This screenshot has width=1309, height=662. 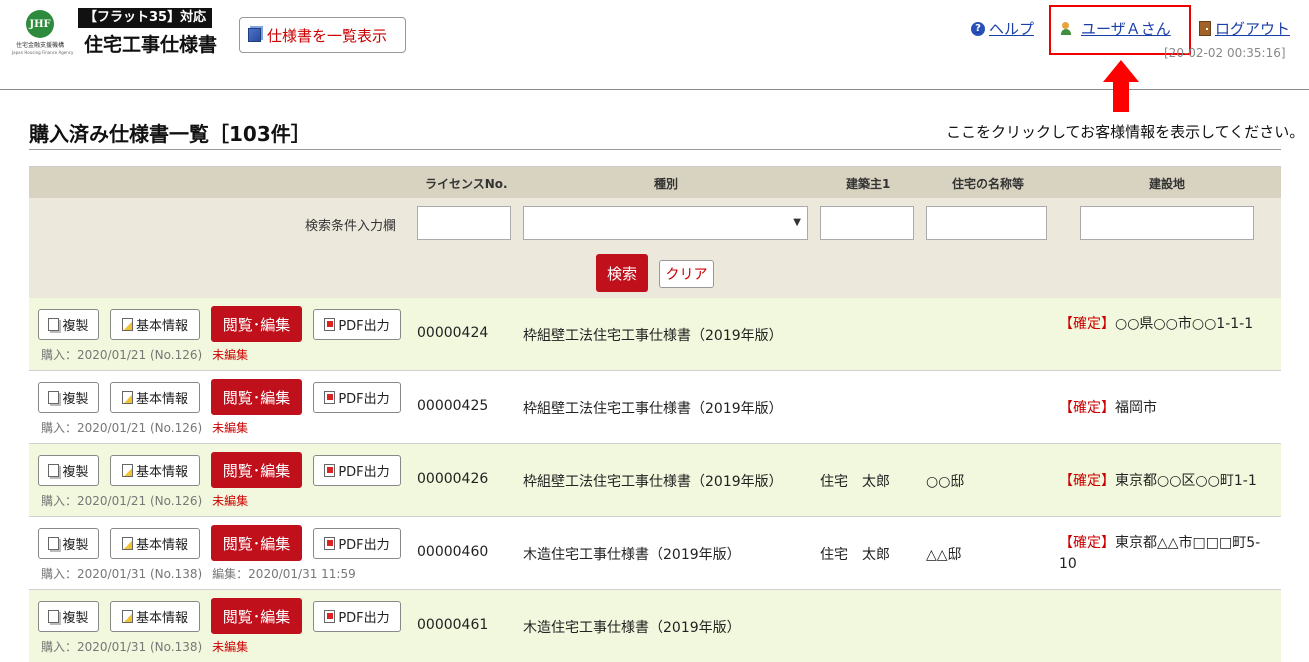 What do you see at coordinates (988, 184) in the screenshot?
I see `col-header-house: 住宅の名称等` at bounding box center [988, 184].